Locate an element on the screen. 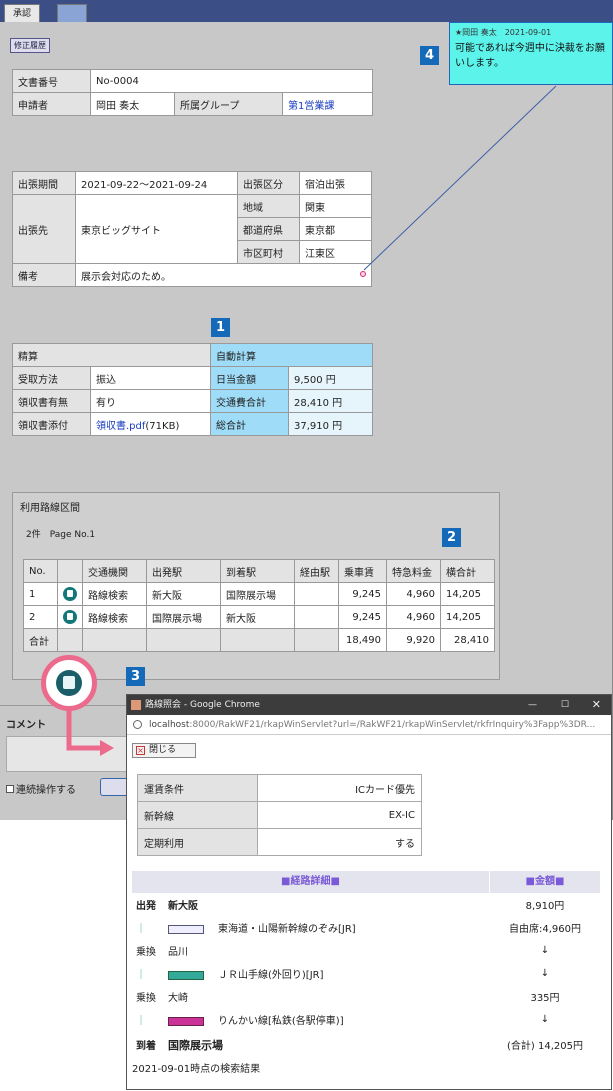 This screenshot has width=613, height=1091. route-count: 2件 Page No.1 is located at coordinates (61, 535).